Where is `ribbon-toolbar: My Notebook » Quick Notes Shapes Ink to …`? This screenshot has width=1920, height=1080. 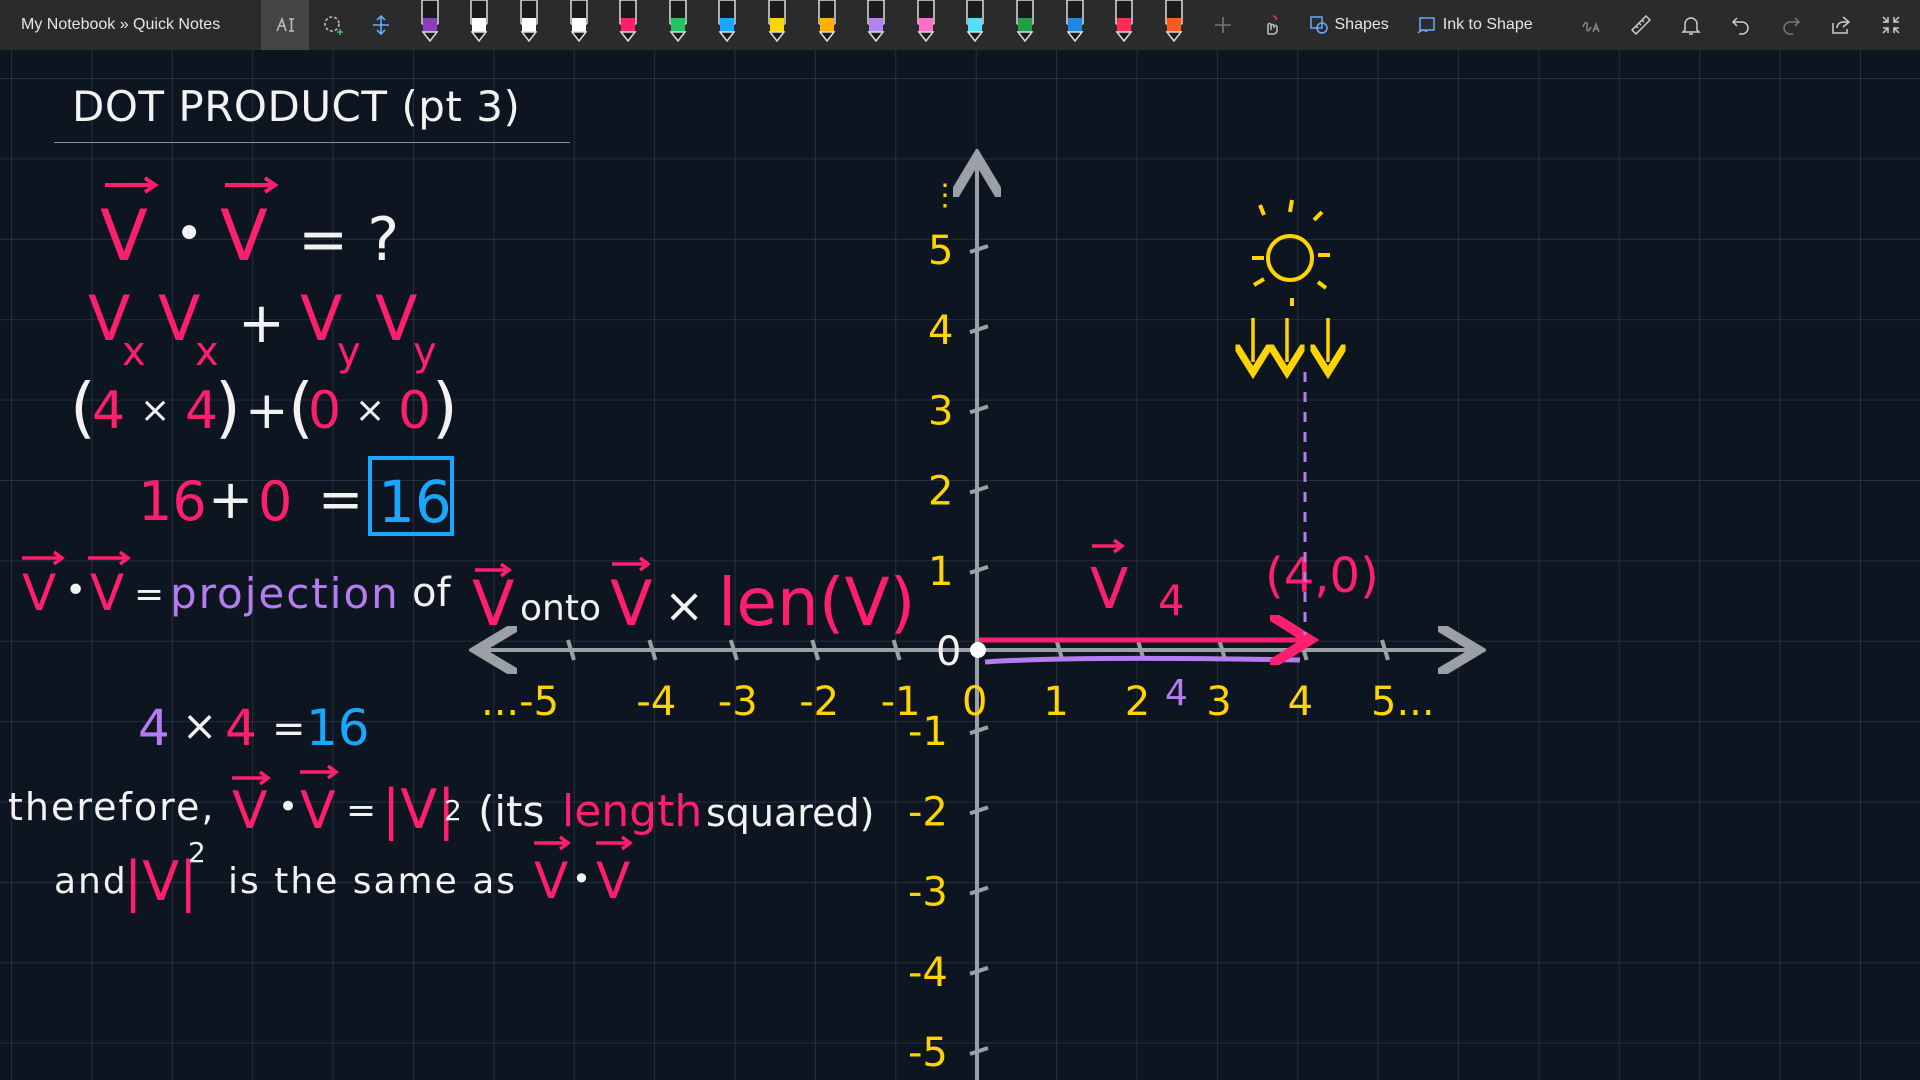 ribbon-toolbar: My Notebook » Quick Notes Shapes Ink to … is located at coordinates (960, 25).